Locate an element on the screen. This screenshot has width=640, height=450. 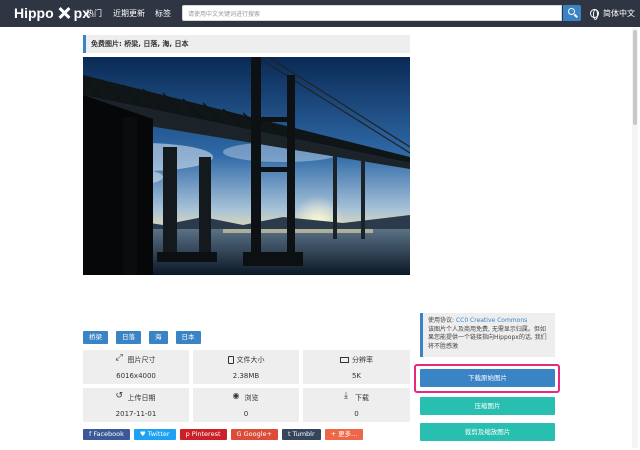
tag-list: 桥梁 日落 海 日本 is located at coordinates (142, 337).